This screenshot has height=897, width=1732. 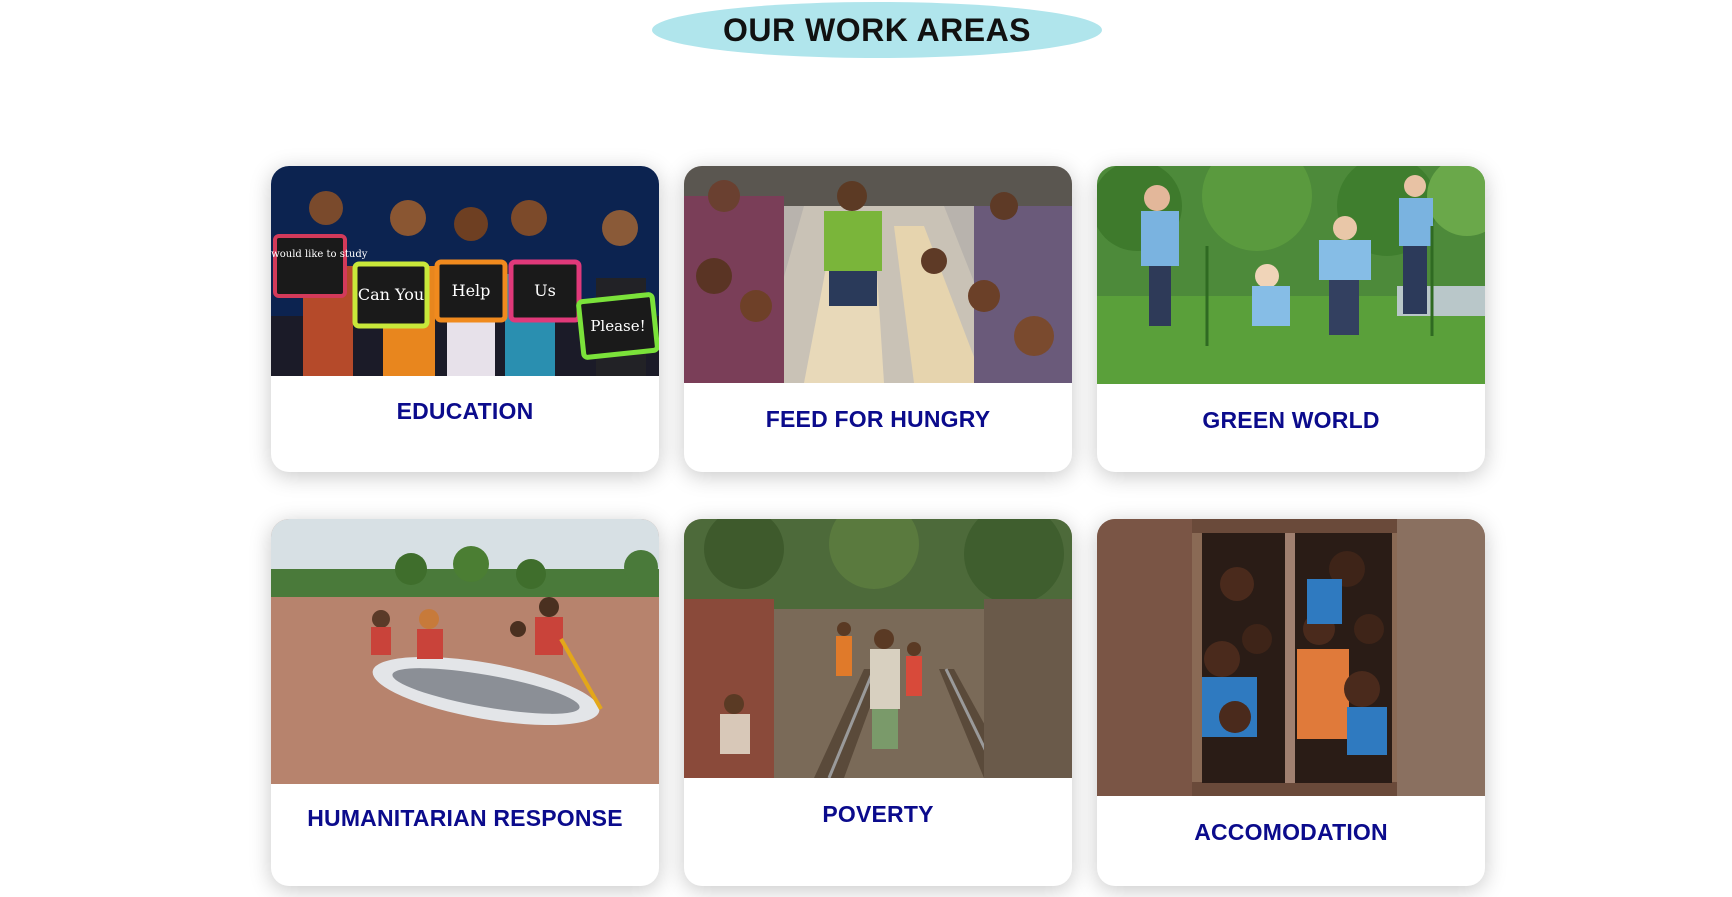 What do you see at coordinates (465, 651) in the screenshot?
I see `humanitarian-response-image` at bounding box center [465, 651].